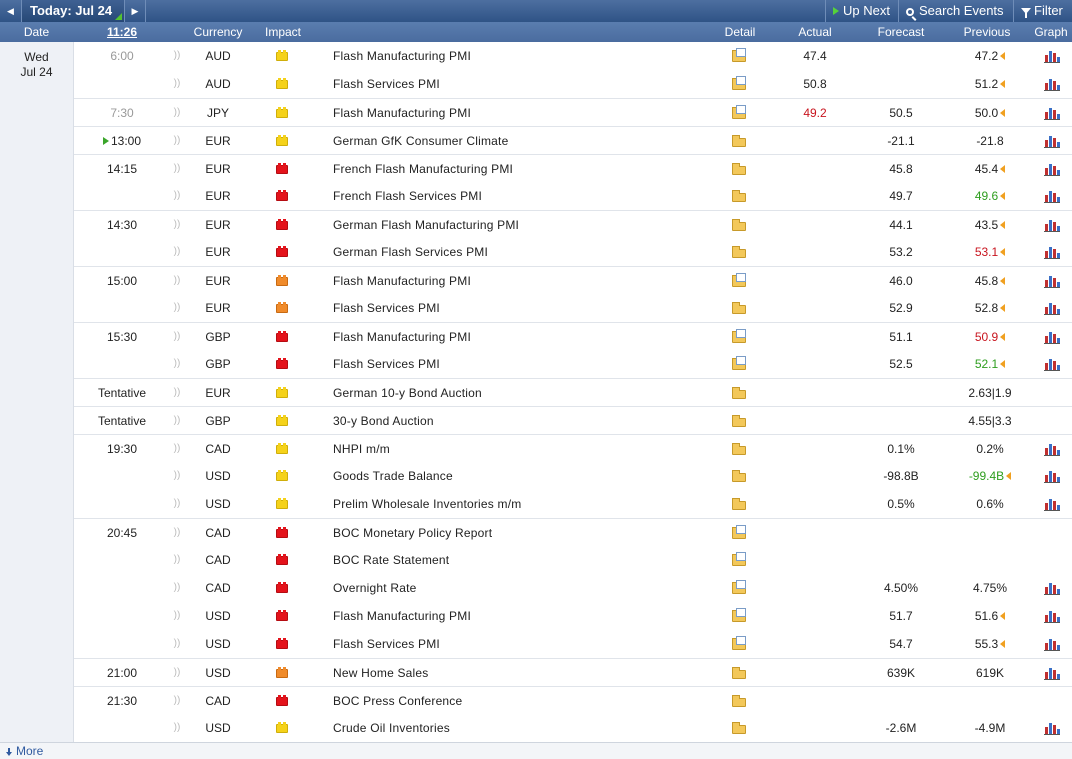  Describe the element at coordinates (523, 252) in the screenshot. I see `event-title: German Flash Services PMI` at that location.